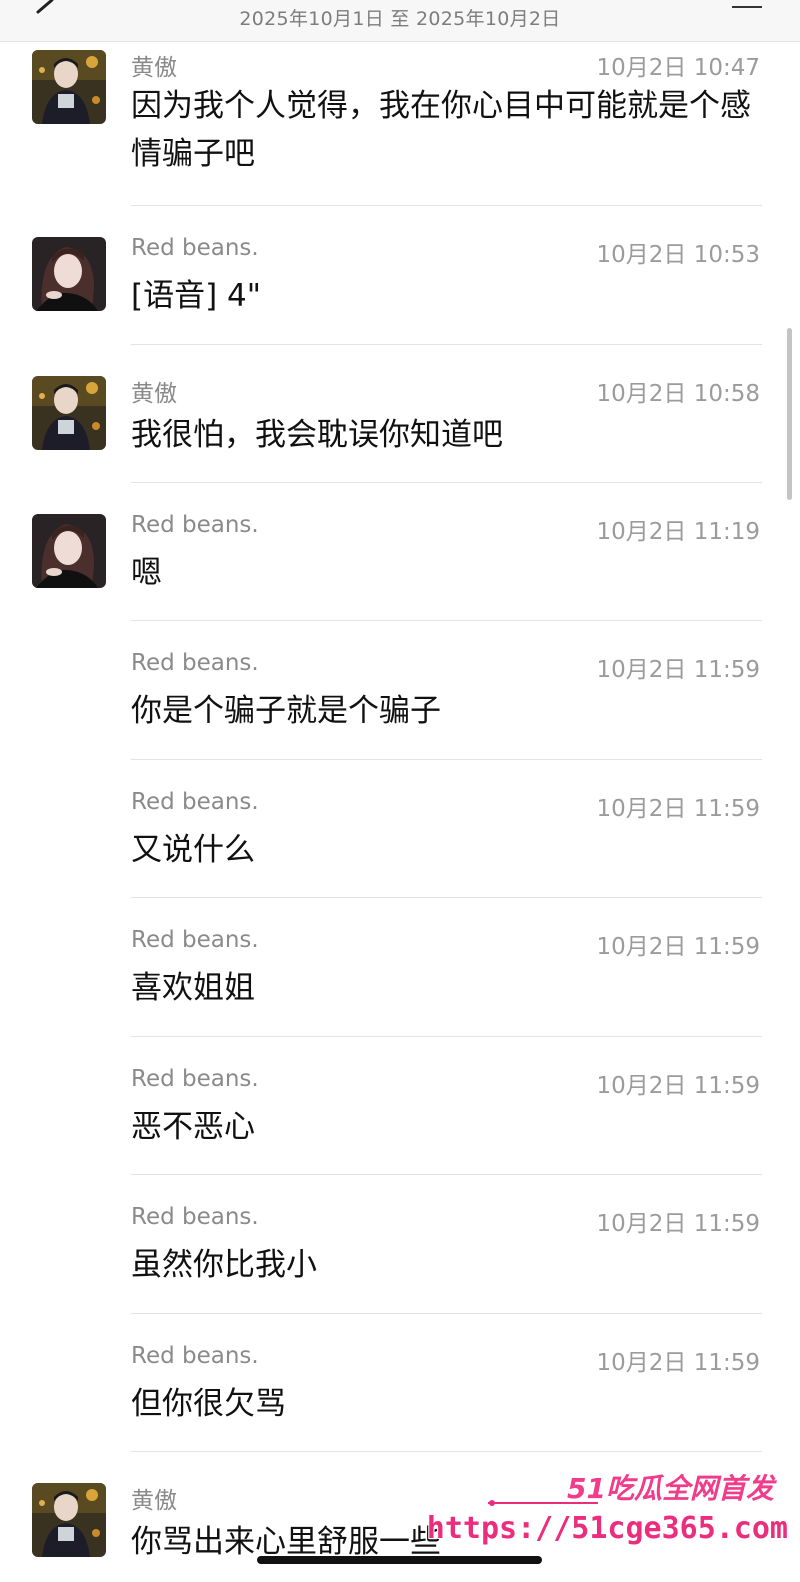 The width and height of the screenshot is (800, 1582). I want to click on message-time: 10月2日 11:19, so click(678, 532).